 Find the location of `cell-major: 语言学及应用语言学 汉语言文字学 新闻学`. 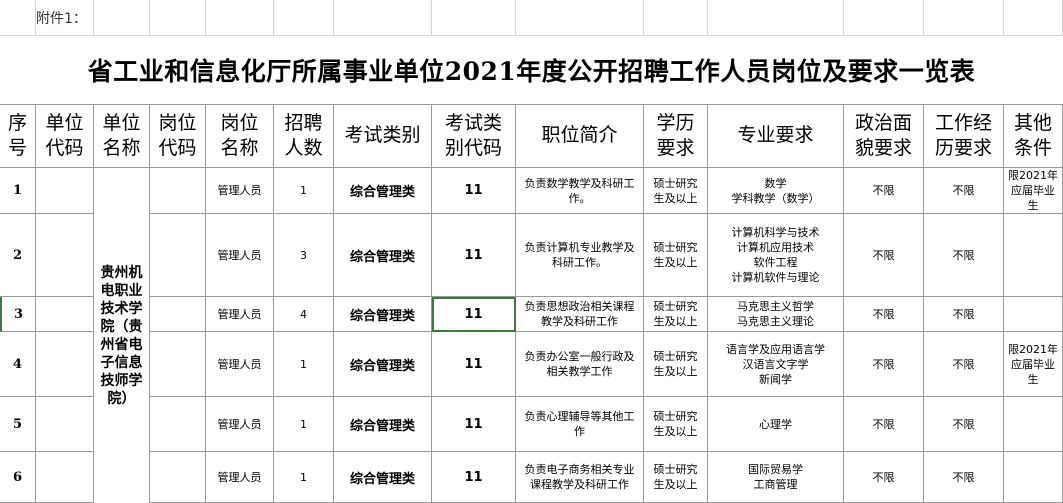

cell-major: 语言学及应用语言学 汉语言文字学 新闻学 is located at coordinates (776, 364).